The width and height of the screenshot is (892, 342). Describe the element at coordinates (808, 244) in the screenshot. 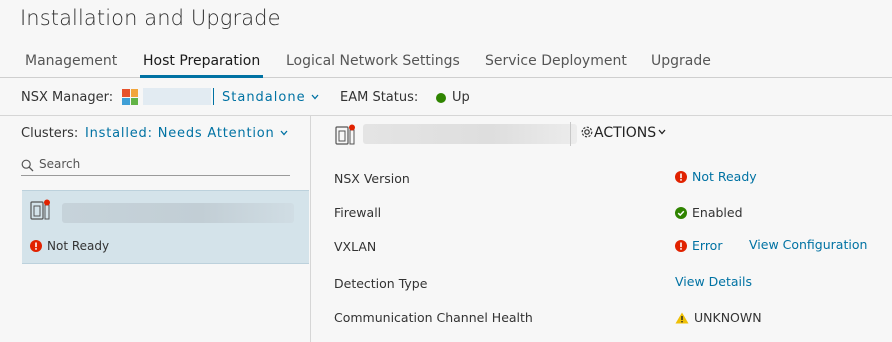

I see `view-configuration-link: View Configuration` at that location.